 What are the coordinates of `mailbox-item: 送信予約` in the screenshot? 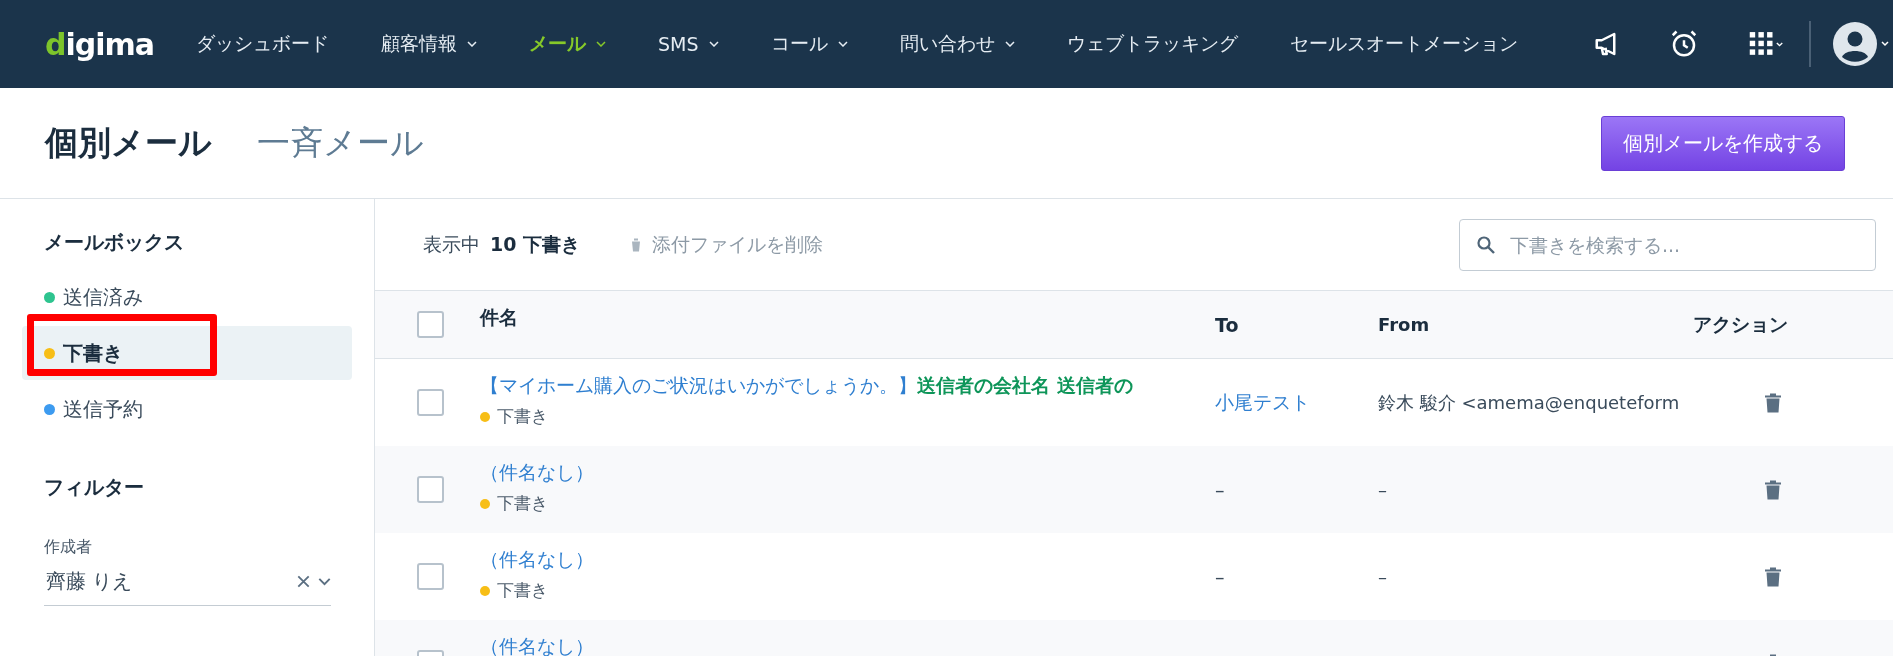 It's located at (187, 409).